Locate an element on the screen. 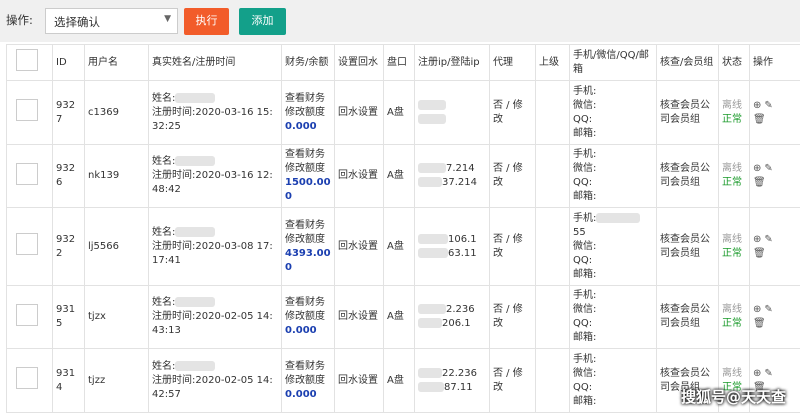 The image size is (800, 413). reg-ip: 22.236 is located at coordinates (459, 373).